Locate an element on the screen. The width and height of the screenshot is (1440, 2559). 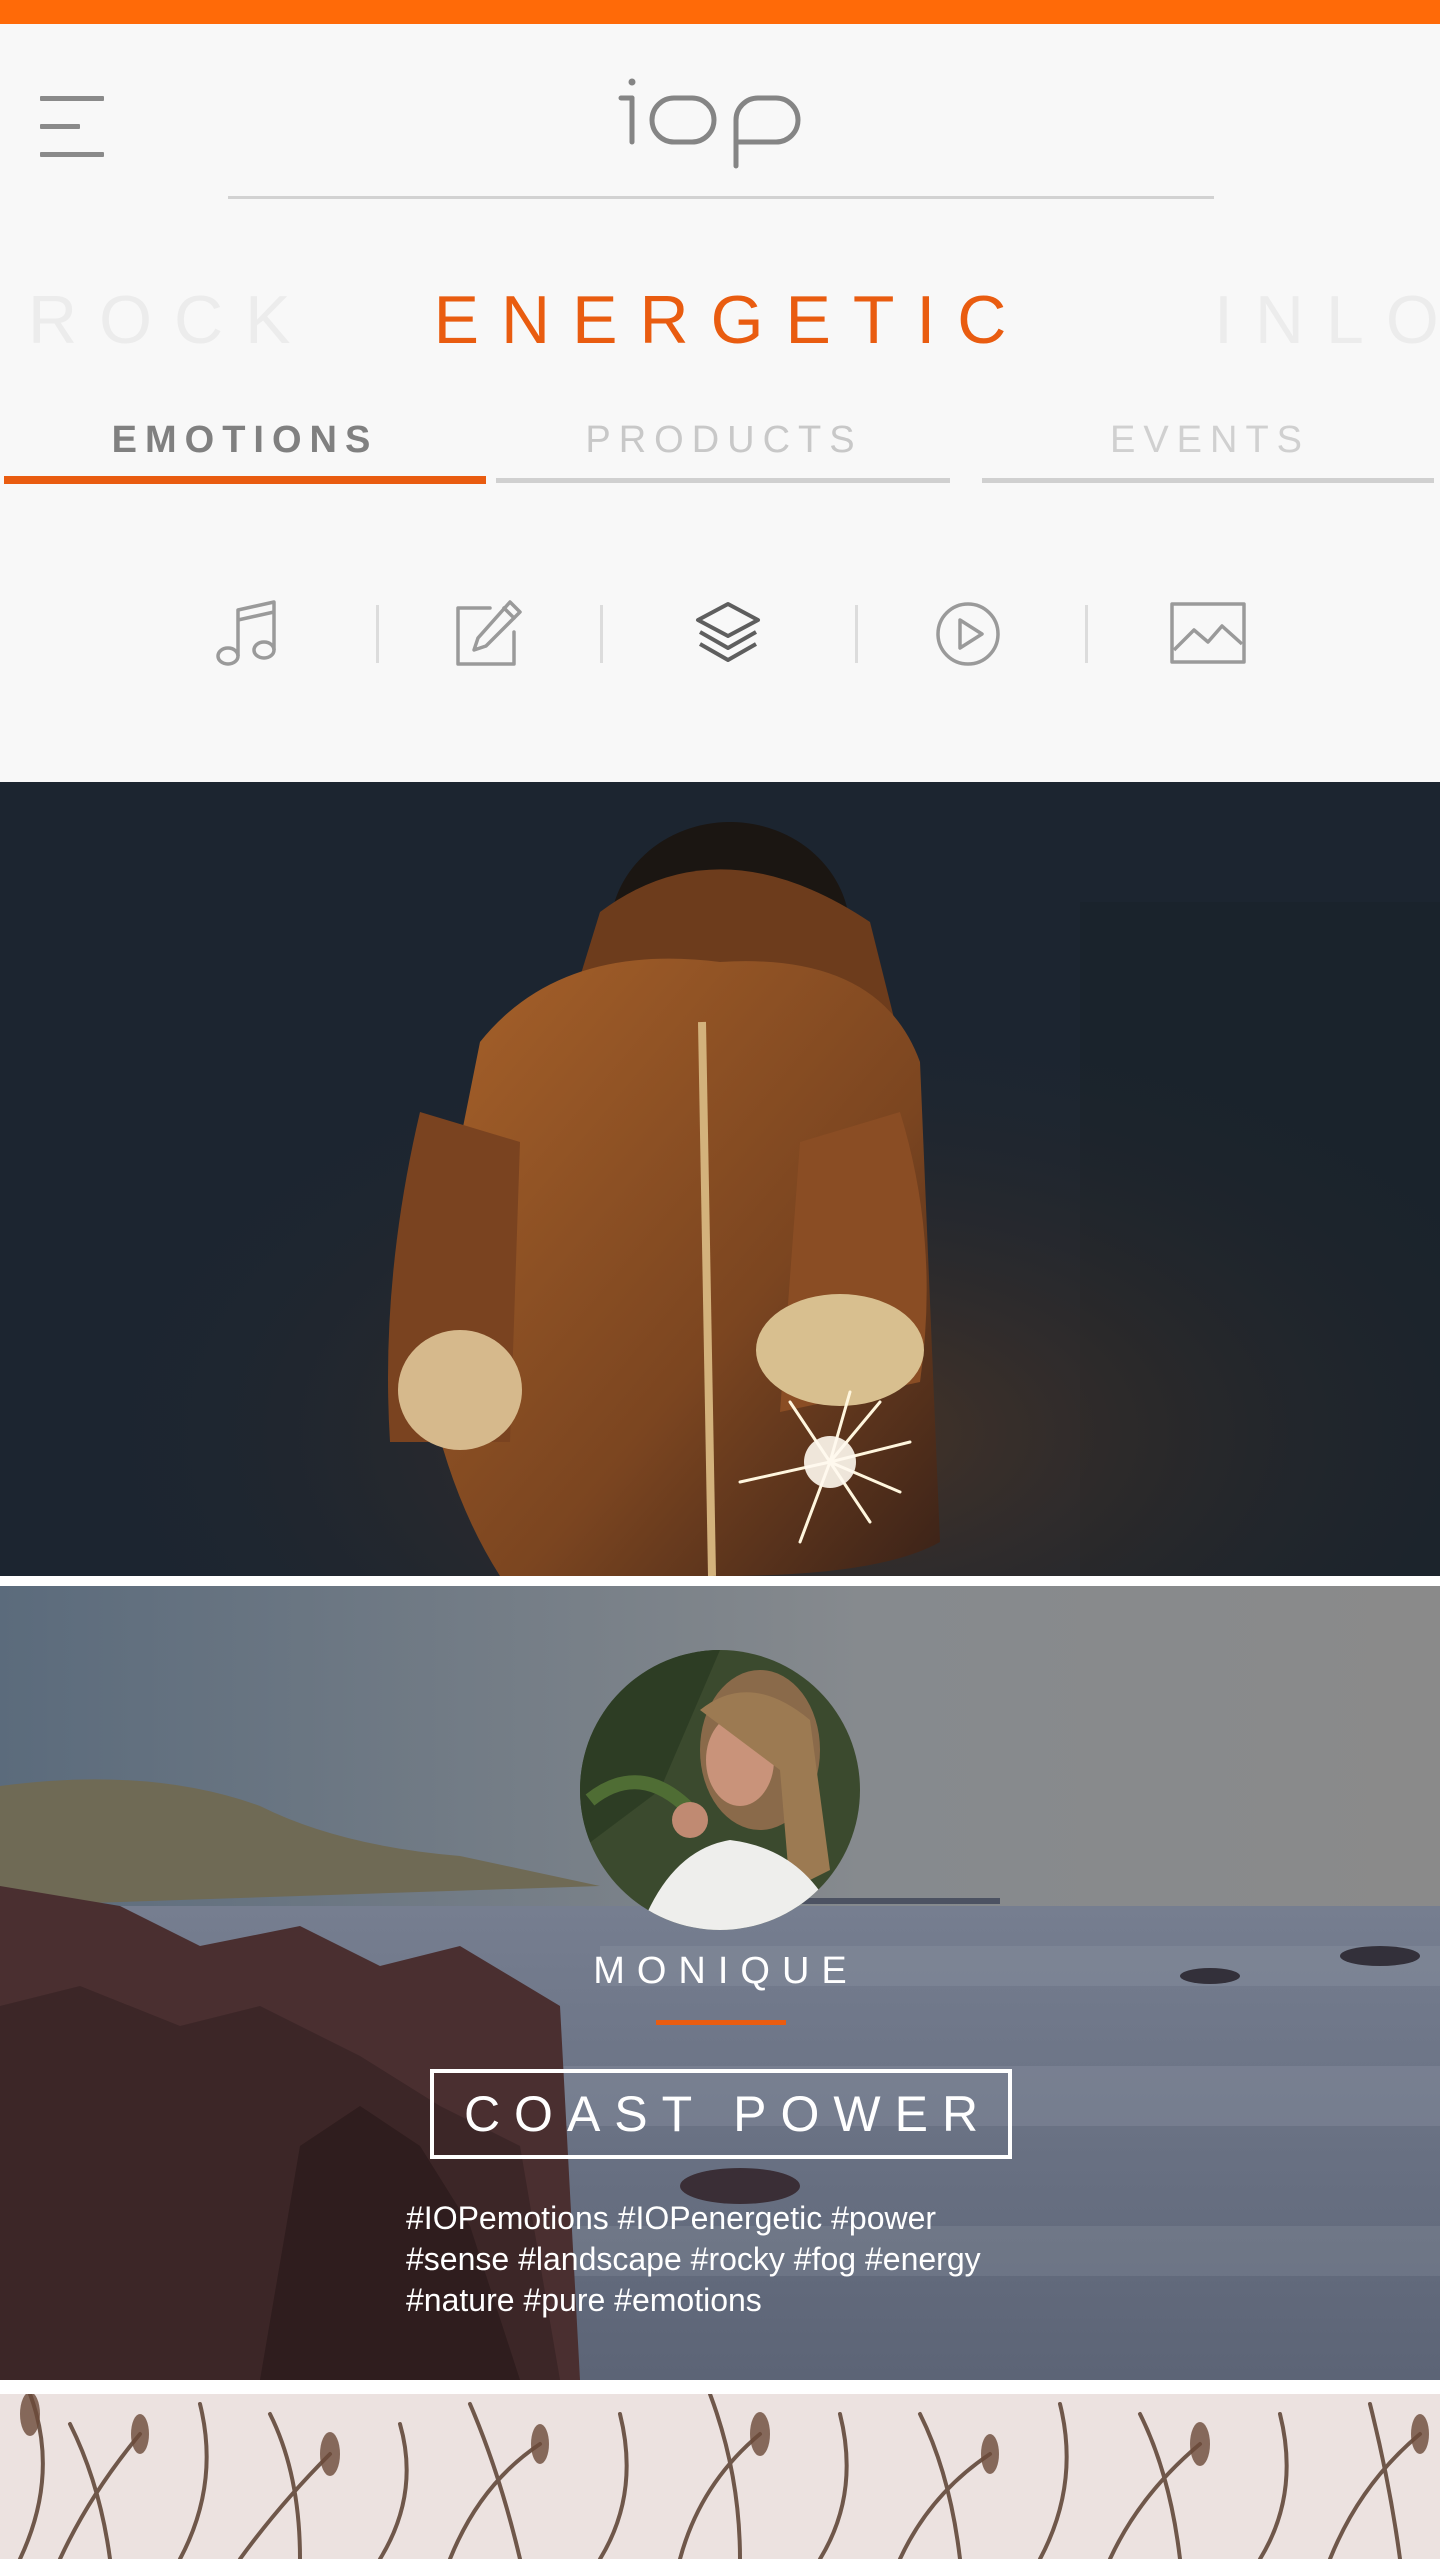
author-avatar-photo is located at coordinates (720, 1790).